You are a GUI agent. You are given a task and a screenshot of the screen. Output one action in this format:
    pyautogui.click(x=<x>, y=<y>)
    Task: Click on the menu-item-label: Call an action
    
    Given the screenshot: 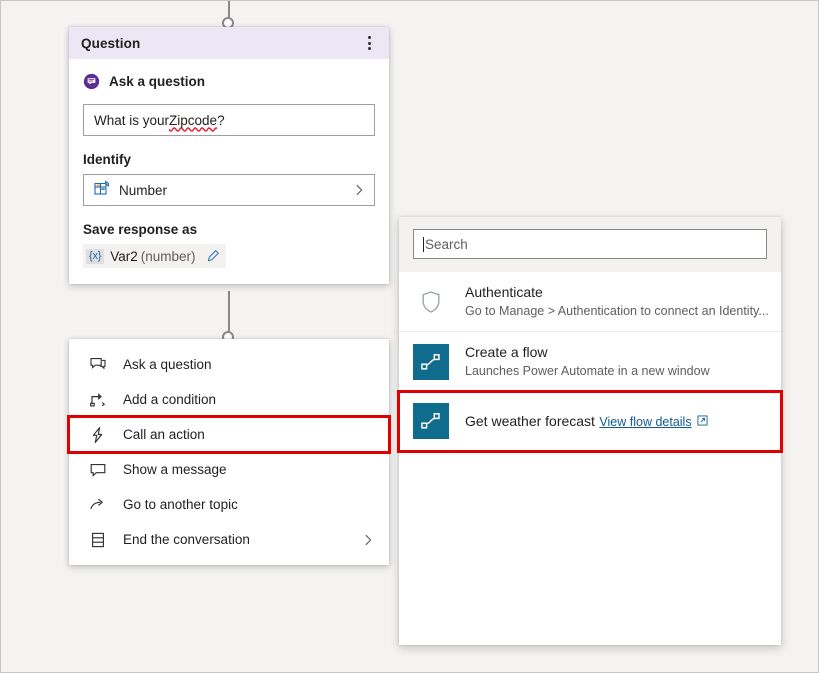 What is the action you would take?
    pyautogui.click(x=164, y=434)
    